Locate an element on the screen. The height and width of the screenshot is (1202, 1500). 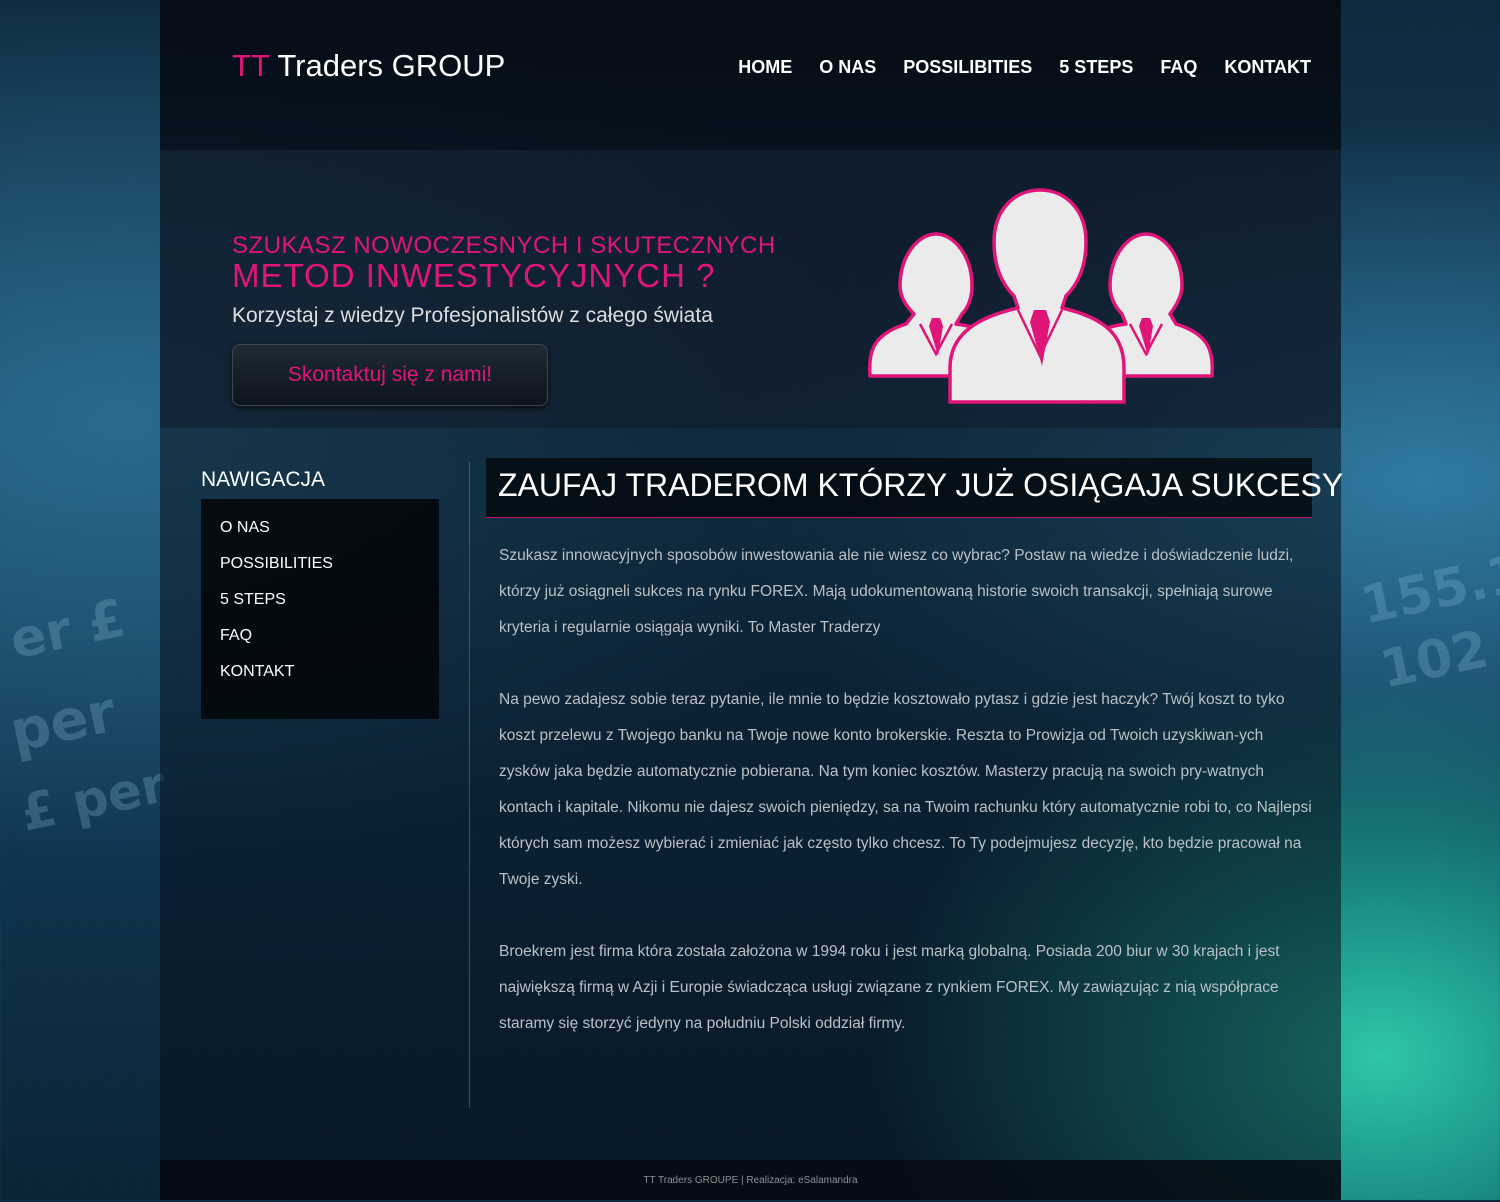
contact-us-button: Skontaktuj się z nami! is located at coordinates (390, 375).